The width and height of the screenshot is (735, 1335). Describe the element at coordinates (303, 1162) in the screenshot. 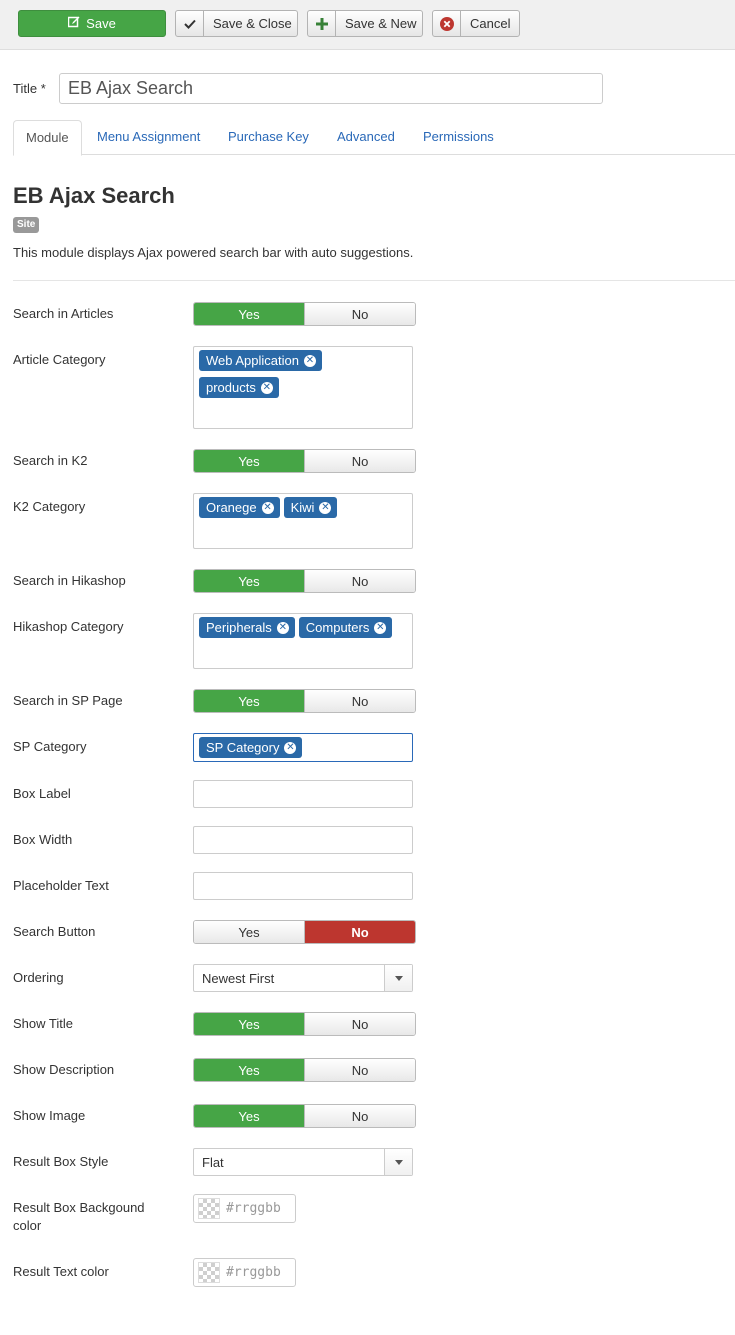

I see `result-box-style-select: Flat` at that location.